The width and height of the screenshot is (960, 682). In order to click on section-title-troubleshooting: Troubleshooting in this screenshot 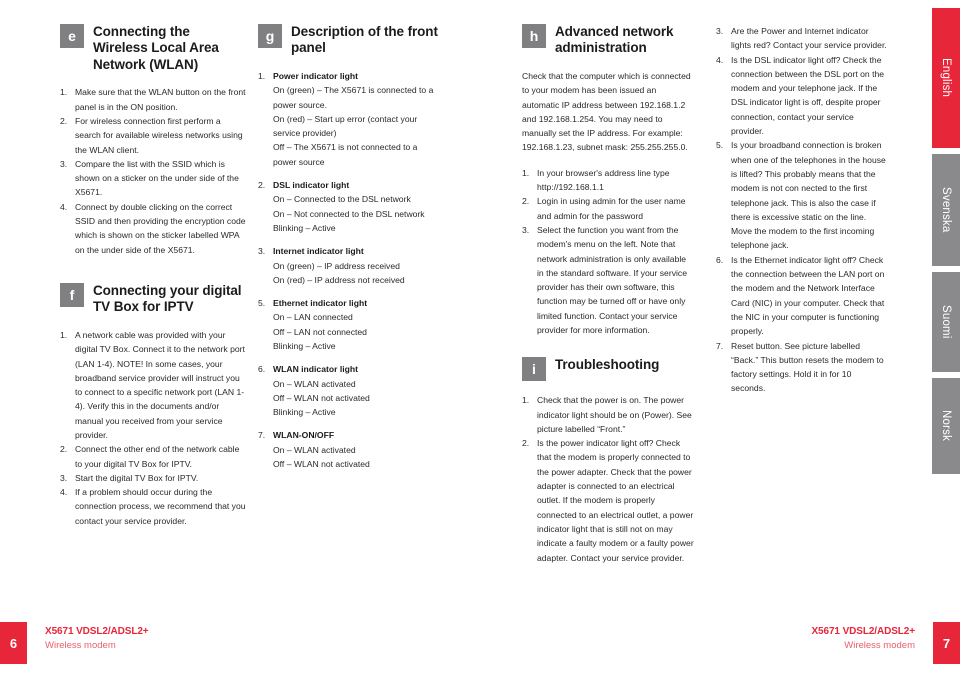, I will do `click(607, 365)`.